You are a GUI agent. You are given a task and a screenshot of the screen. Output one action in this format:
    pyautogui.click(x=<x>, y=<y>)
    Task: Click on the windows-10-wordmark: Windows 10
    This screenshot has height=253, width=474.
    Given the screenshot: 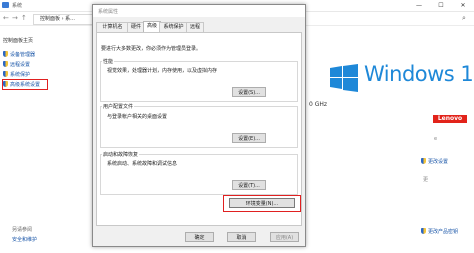 What is the action you would take?
    pyautogui.click(x=419, y=74)
    